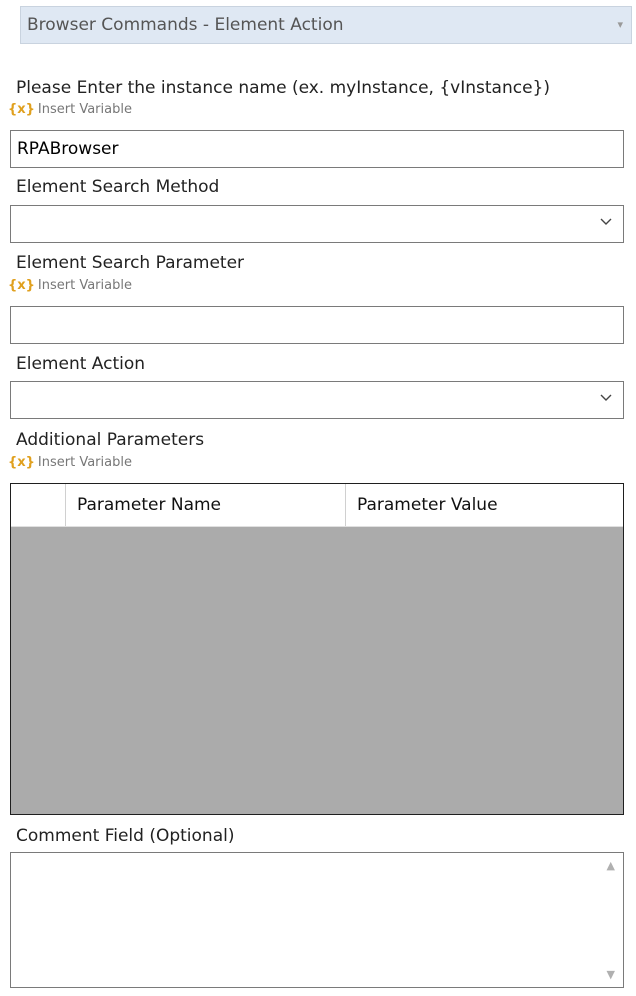 This screenshot has width=636, height=996. I want to click on column-header-parameter-name: Parameter Name, so click(205, 505).